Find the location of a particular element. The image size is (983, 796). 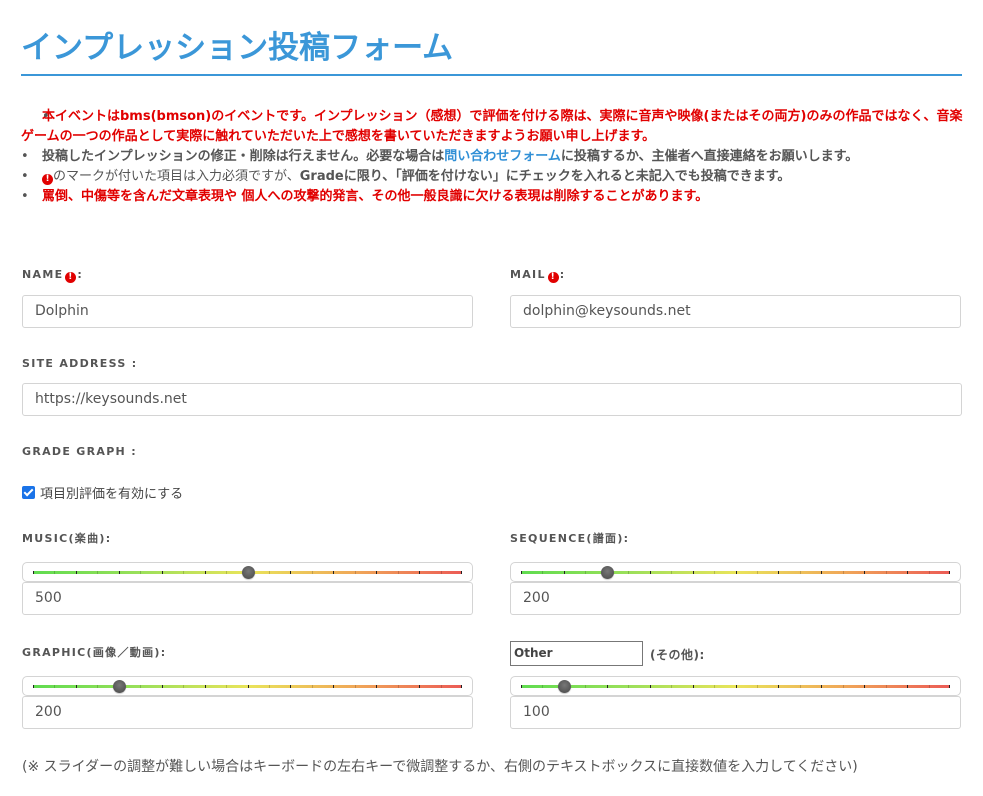

graphic-slider is located at coordinates (247, 686).